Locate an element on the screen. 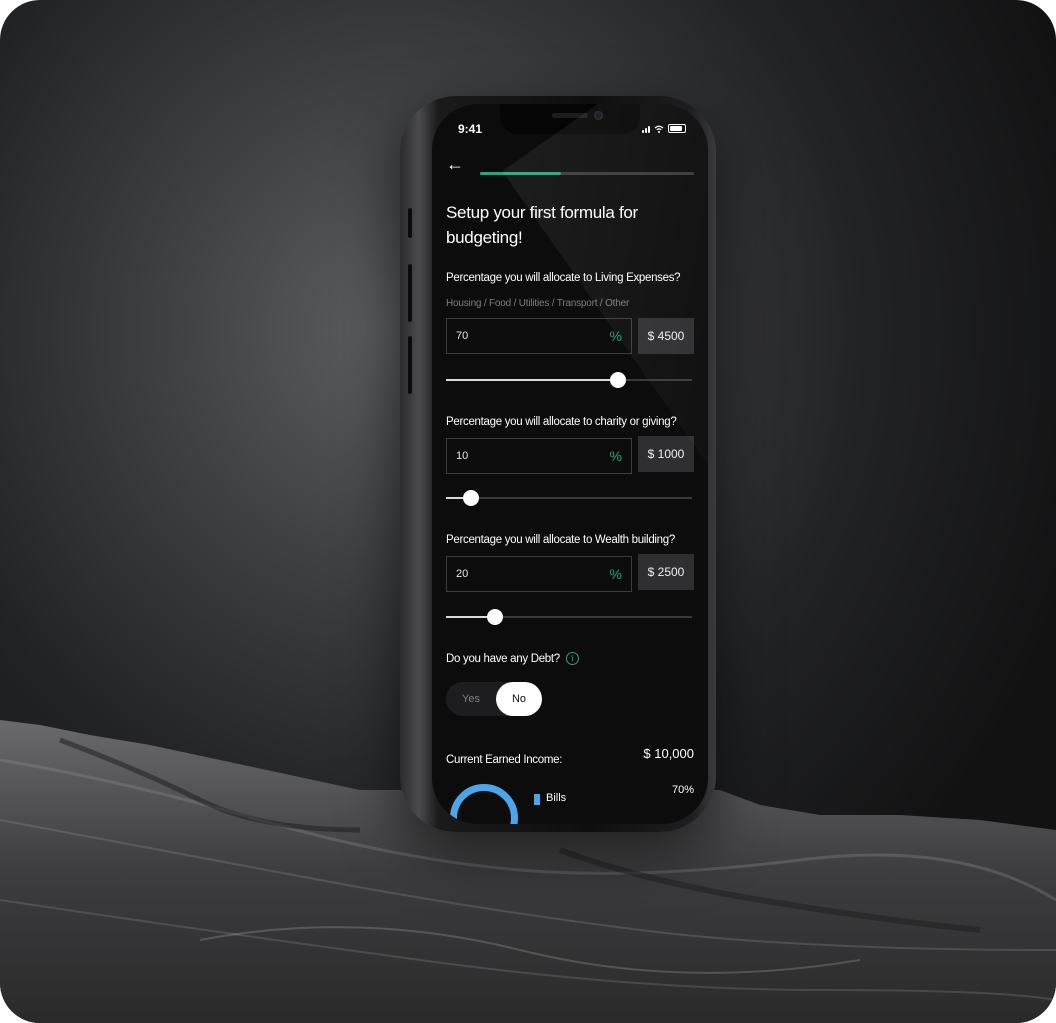 Image resolution: width=1056 pixels, height=1023 pixels. signal-icon is located at coordinates (646, 129).